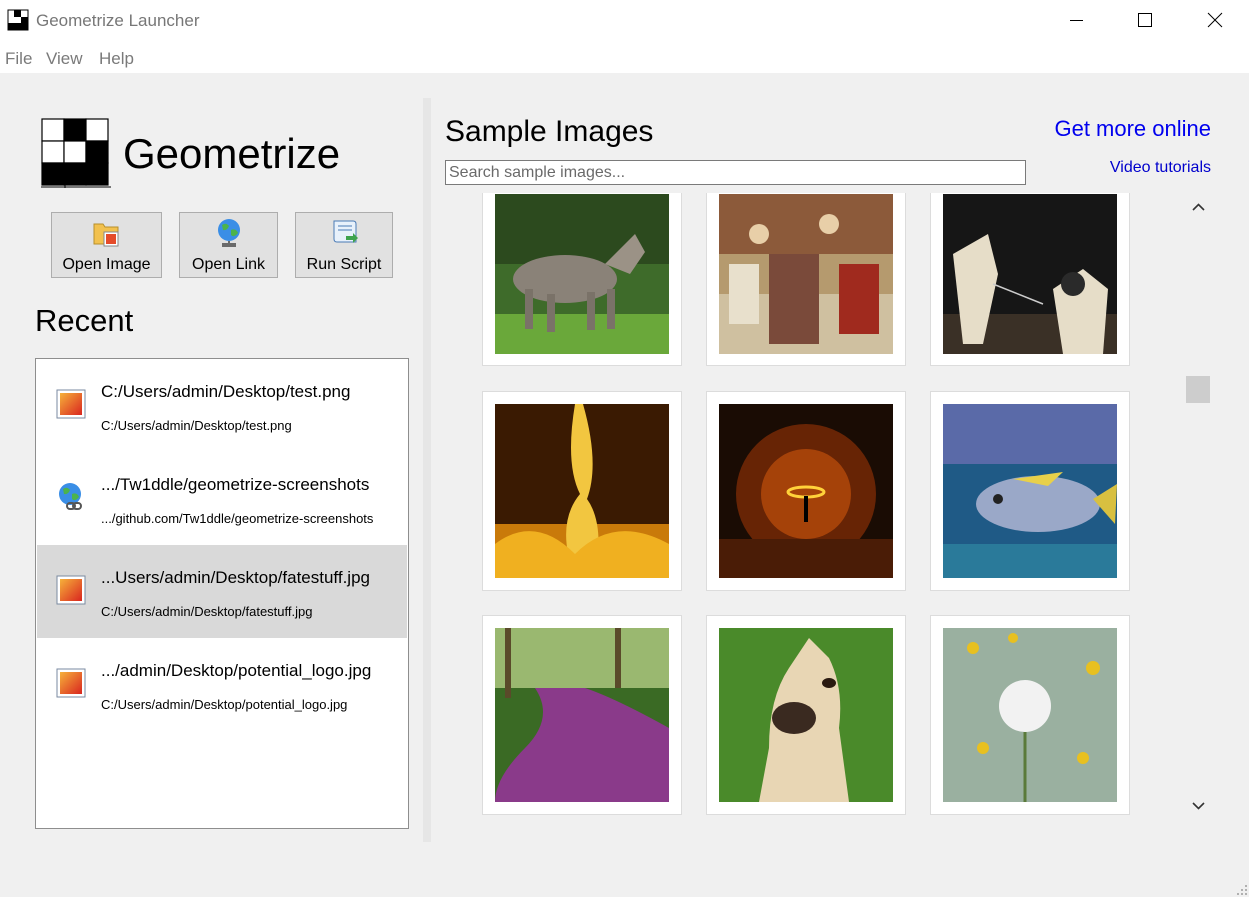  I want to click on fire-image, so click(582, 491).